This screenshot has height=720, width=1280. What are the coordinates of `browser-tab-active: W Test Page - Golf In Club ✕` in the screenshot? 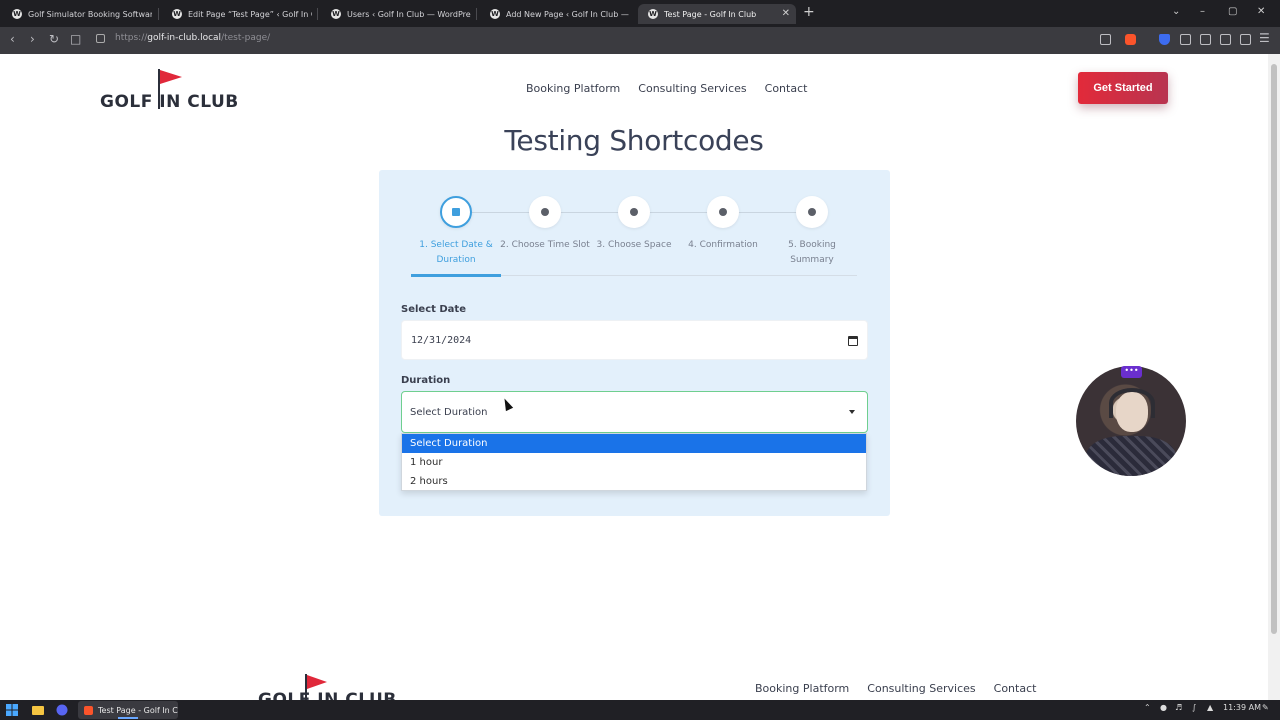 It's located at (717, 14).